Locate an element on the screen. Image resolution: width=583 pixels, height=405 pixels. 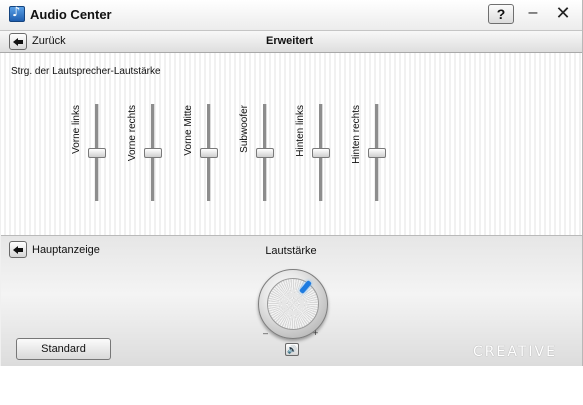
app-icon is located at coordinates (17, 13).